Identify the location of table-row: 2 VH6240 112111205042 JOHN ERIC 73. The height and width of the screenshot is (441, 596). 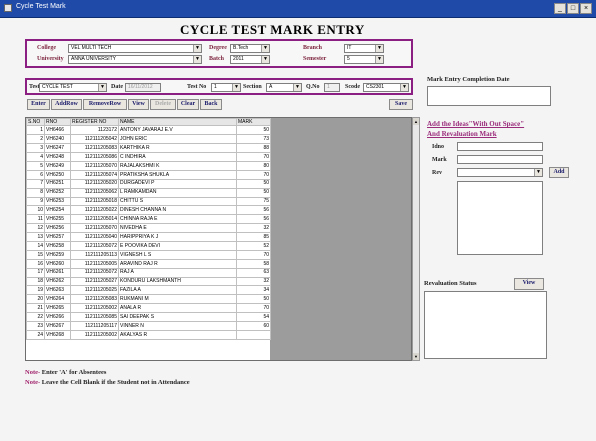
(148, 139).